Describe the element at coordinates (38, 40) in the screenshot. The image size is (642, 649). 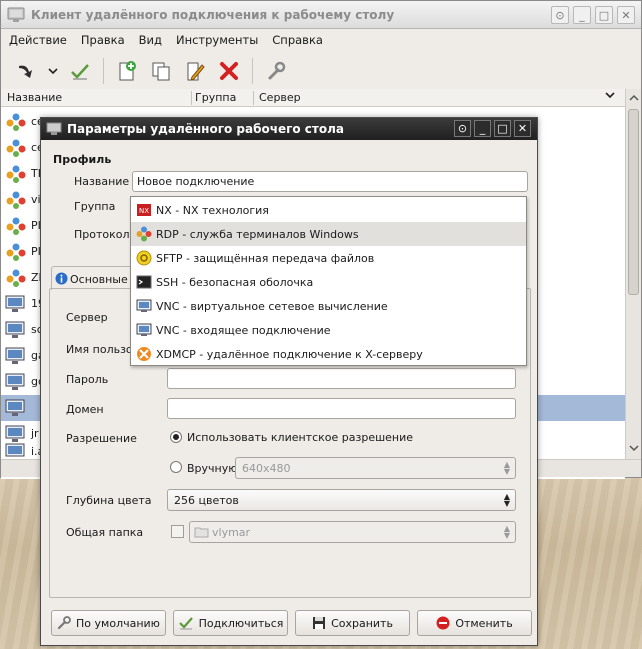
I see `menu-action: Действие` at that location.